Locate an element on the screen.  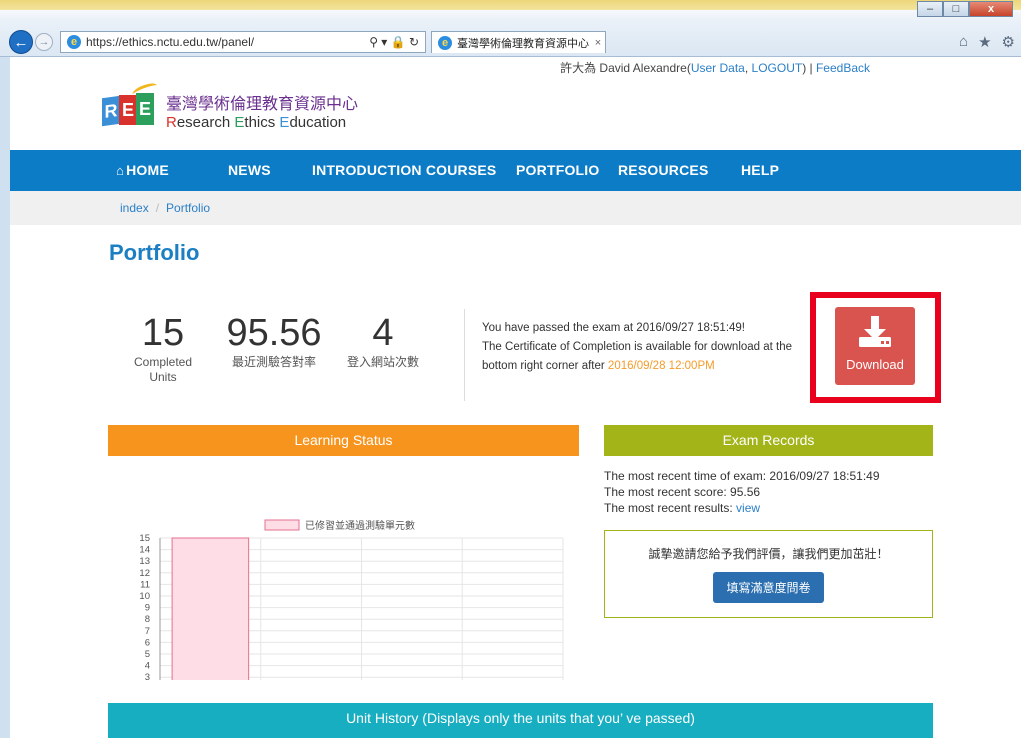
browser-tab: e 臺灣學術倫理教育資源中心 × is located at coordinates (518, 42).